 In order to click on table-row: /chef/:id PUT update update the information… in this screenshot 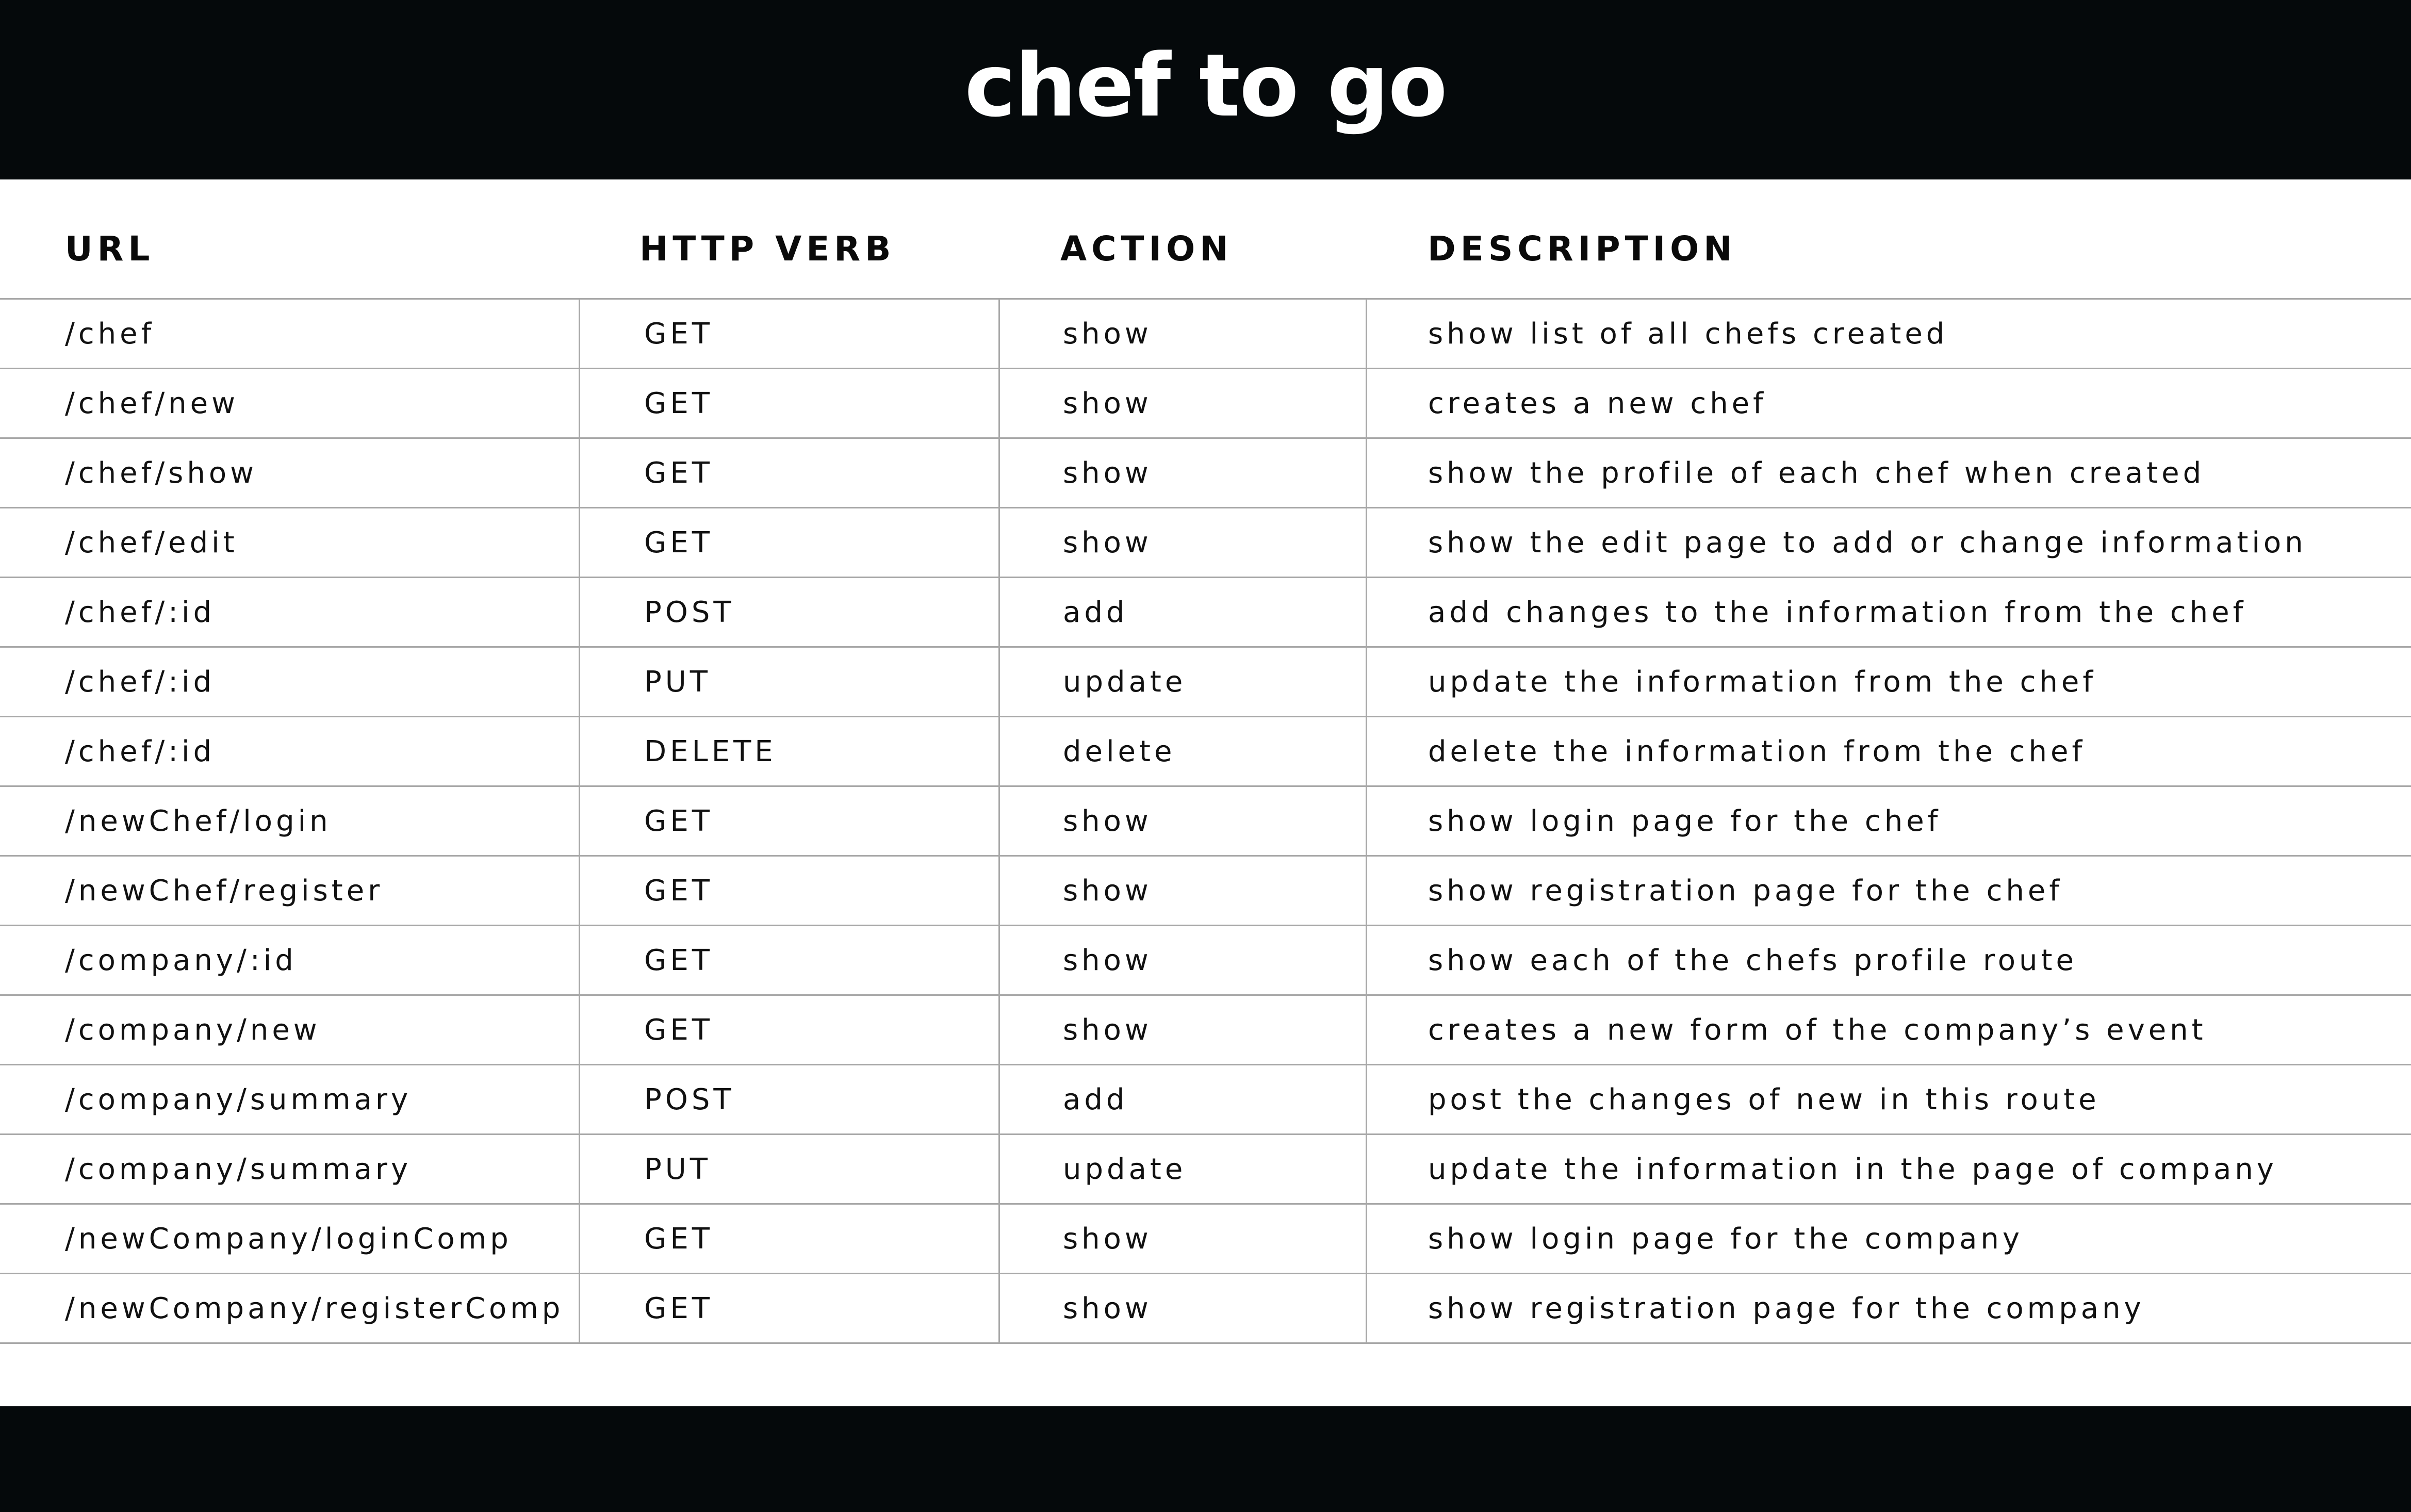, I will do `click(1205, 681)`.